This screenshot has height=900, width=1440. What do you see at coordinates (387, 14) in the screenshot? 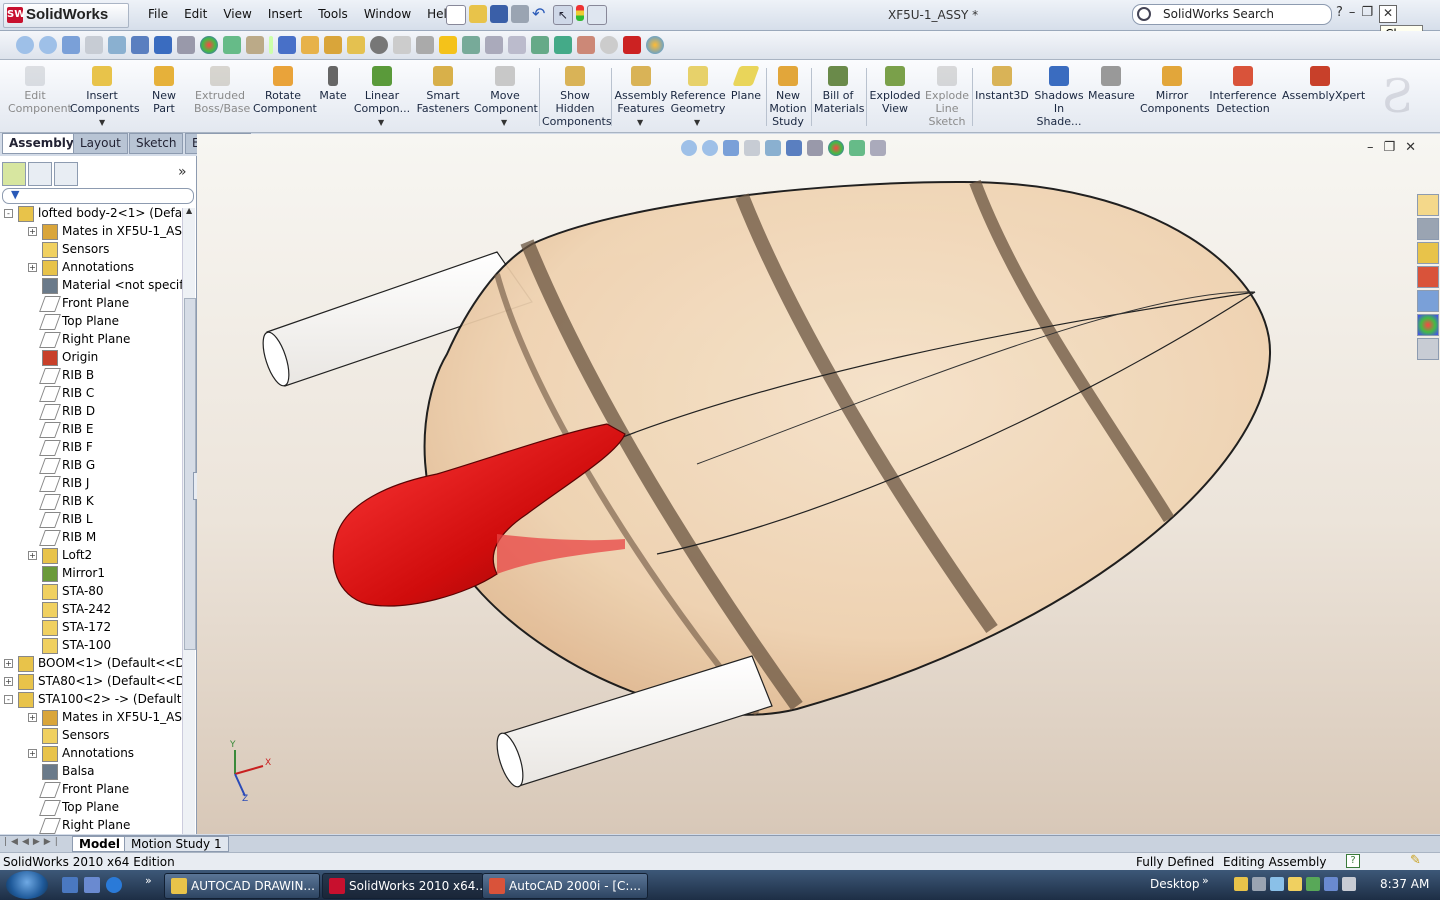
I see `menu-window: Window` at bounding box center [387, 14].